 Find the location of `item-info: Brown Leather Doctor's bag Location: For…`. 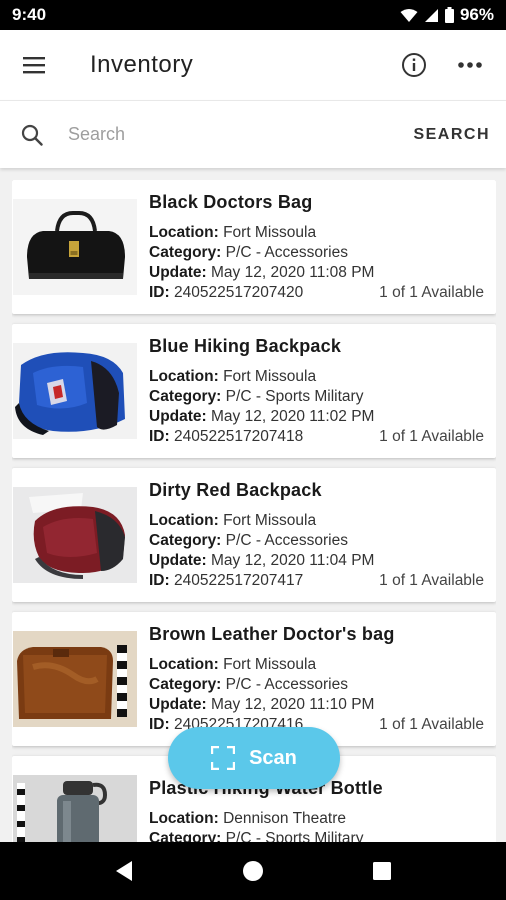

item-info: Brown Leather Doctor's bag Location: For… is located at coordinates (316, 679).